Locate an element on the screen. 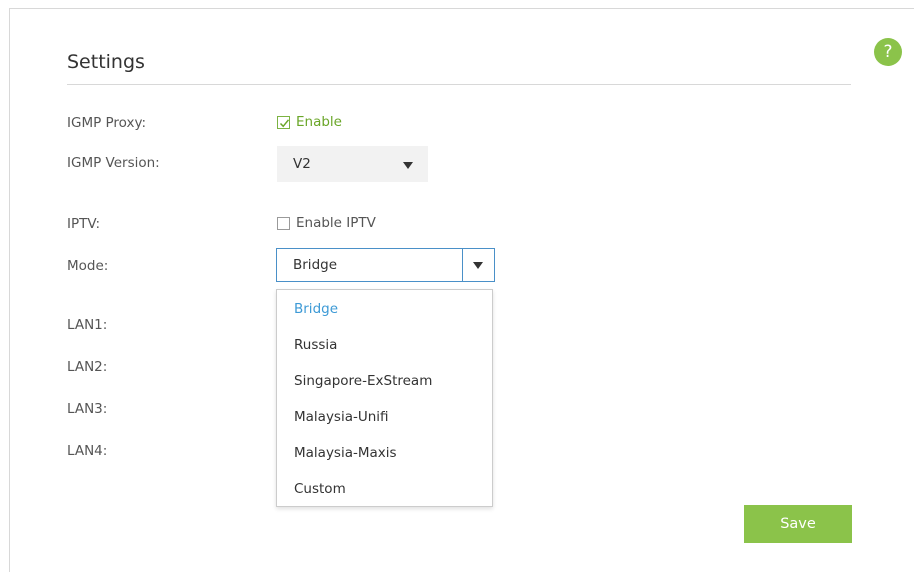 Image resolution: width=914 pixels, height=572 pixels. mode-label: Mode: is located at coordinates (88, 266).